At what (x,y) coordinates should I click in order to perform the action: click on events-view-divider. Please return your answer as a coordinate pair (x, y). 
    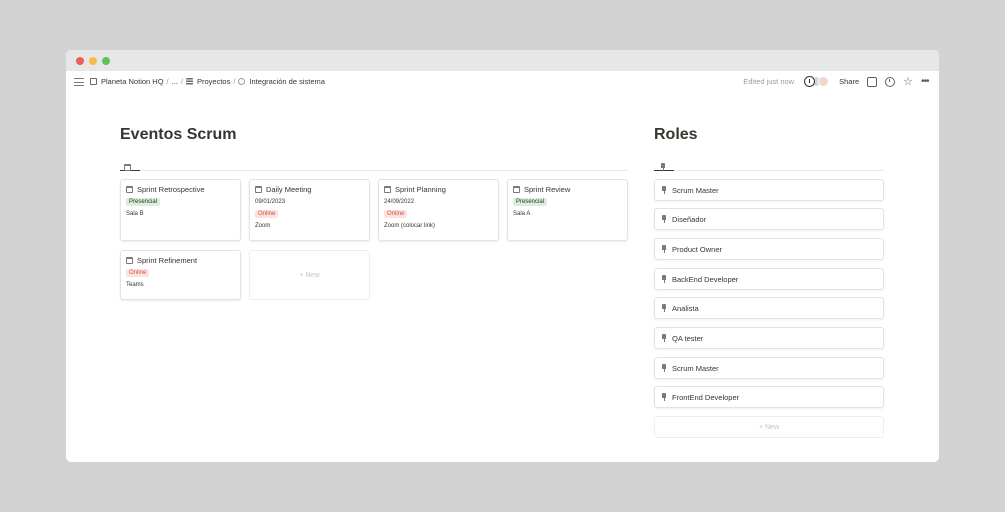
    Looking at the image, I should click on (374, 170).